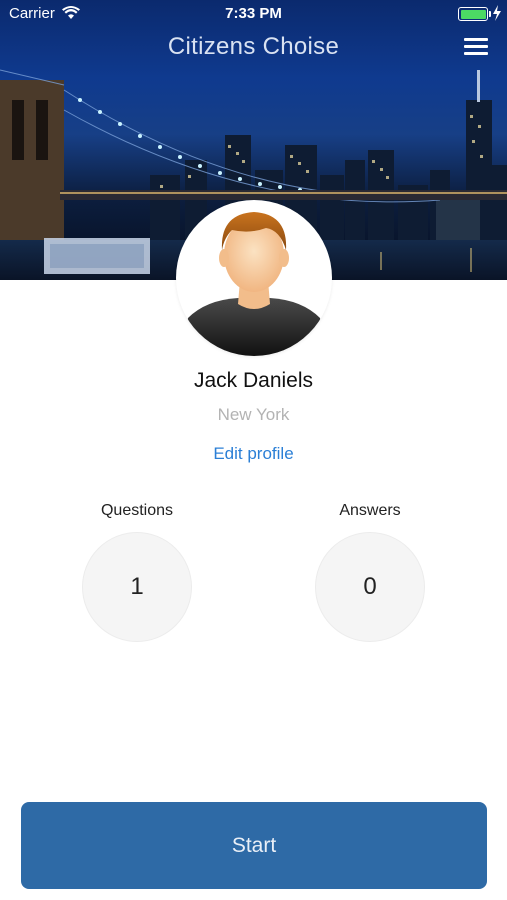 This screenshot has width=507, height=900. I want to click on questions-label: Questions, so click(137, 510).